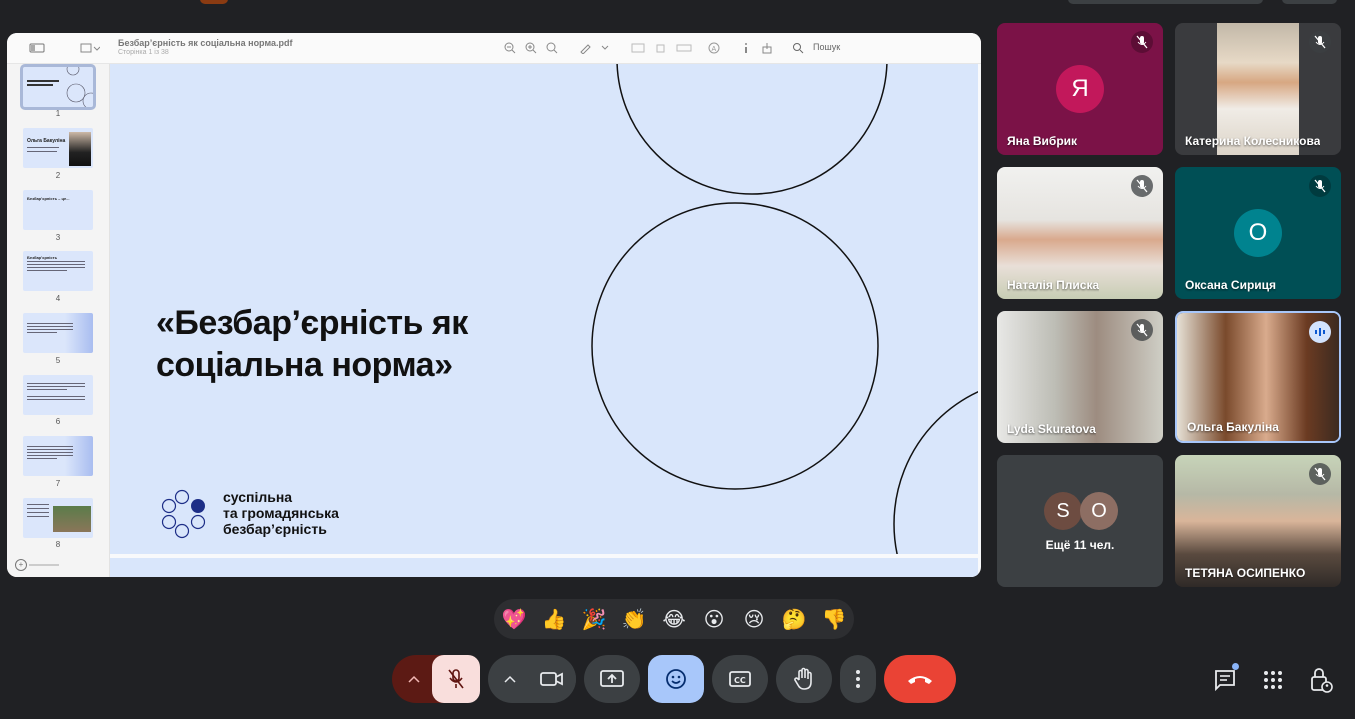  I want to click on host-controls-button, so click(1321, 680).